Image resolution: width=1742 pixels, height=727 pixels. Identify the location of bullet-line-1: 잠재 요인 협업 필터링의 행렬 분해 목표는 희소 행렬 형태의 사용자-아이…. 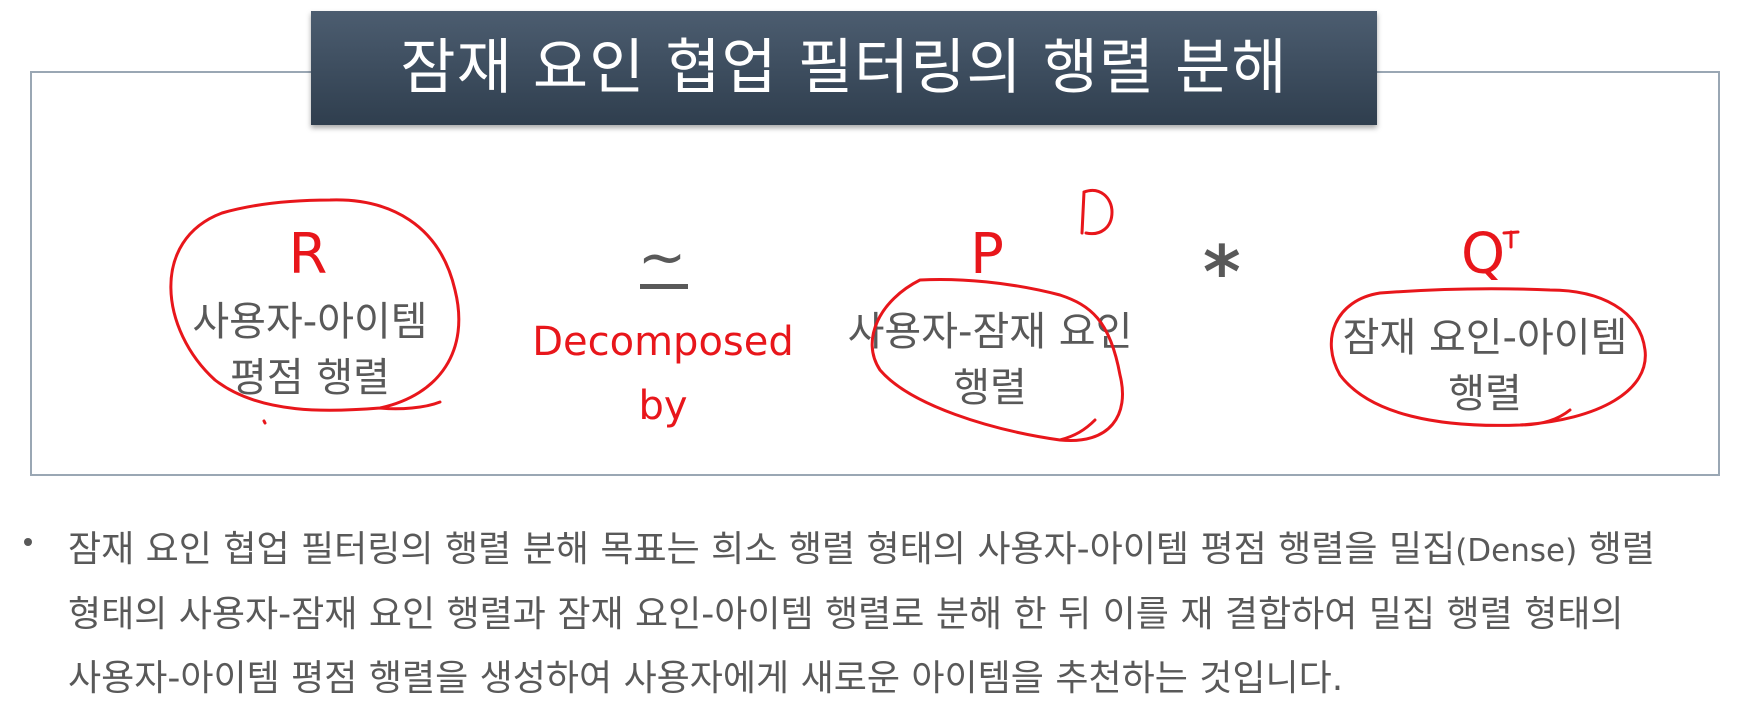
(898, 550).